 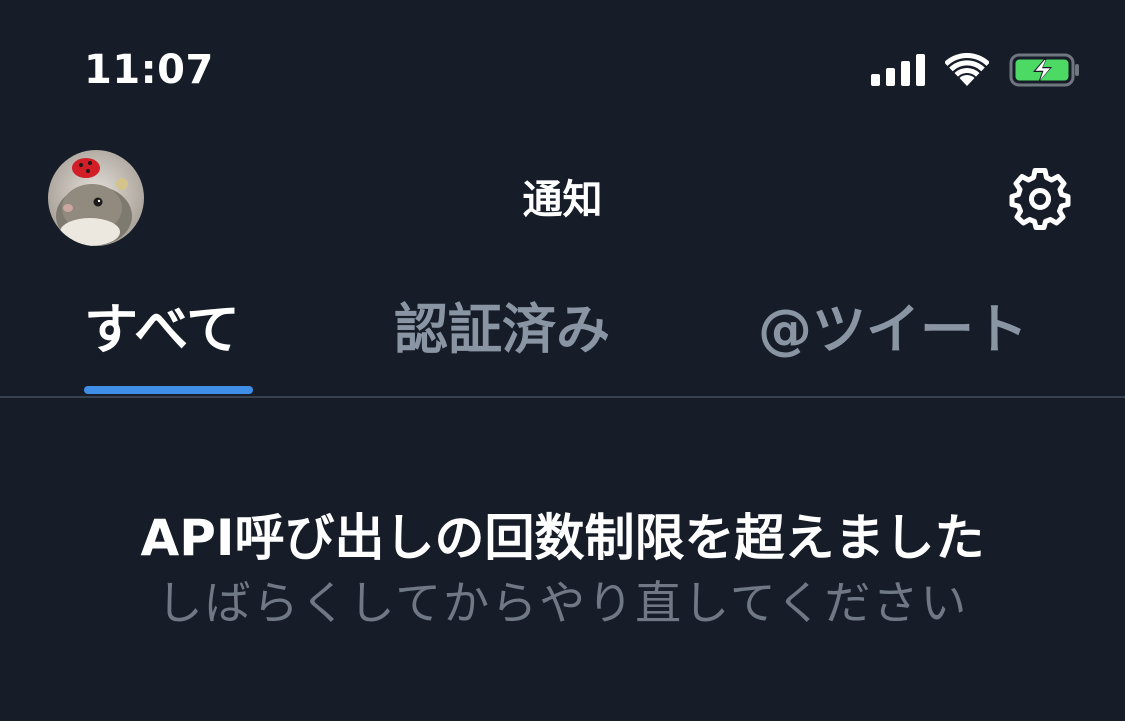 What do you see at coordinates (162, 330) in the screenshot?
I see `tab-all: すべて` at bounding box center [162, 330].